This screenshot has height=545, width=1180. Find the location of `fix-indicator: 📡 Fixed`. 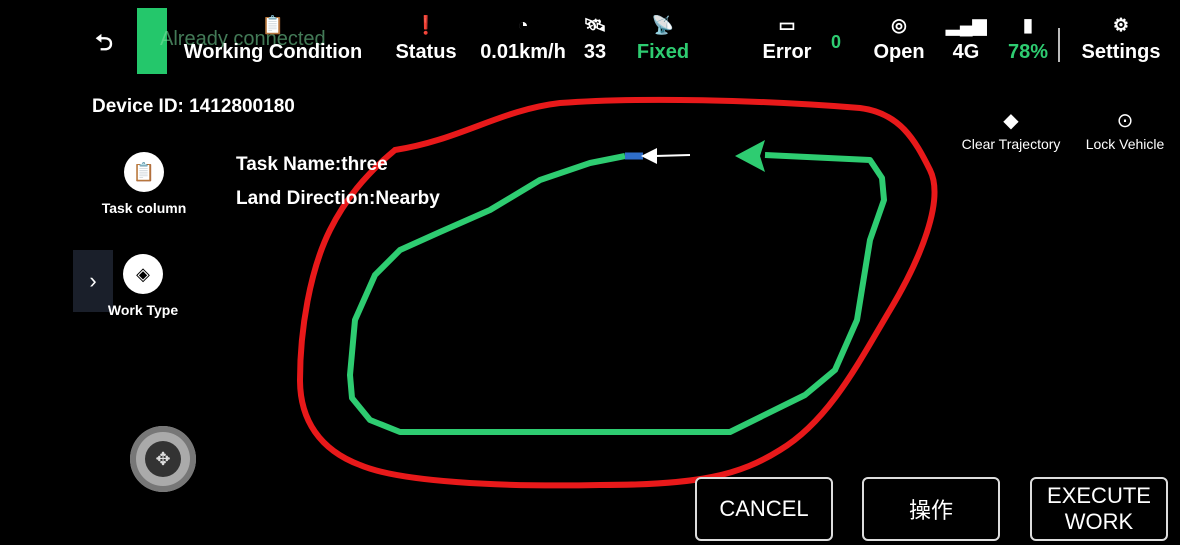

fix-indicator: 📡 Fixed is located at coordinates (663, 42).